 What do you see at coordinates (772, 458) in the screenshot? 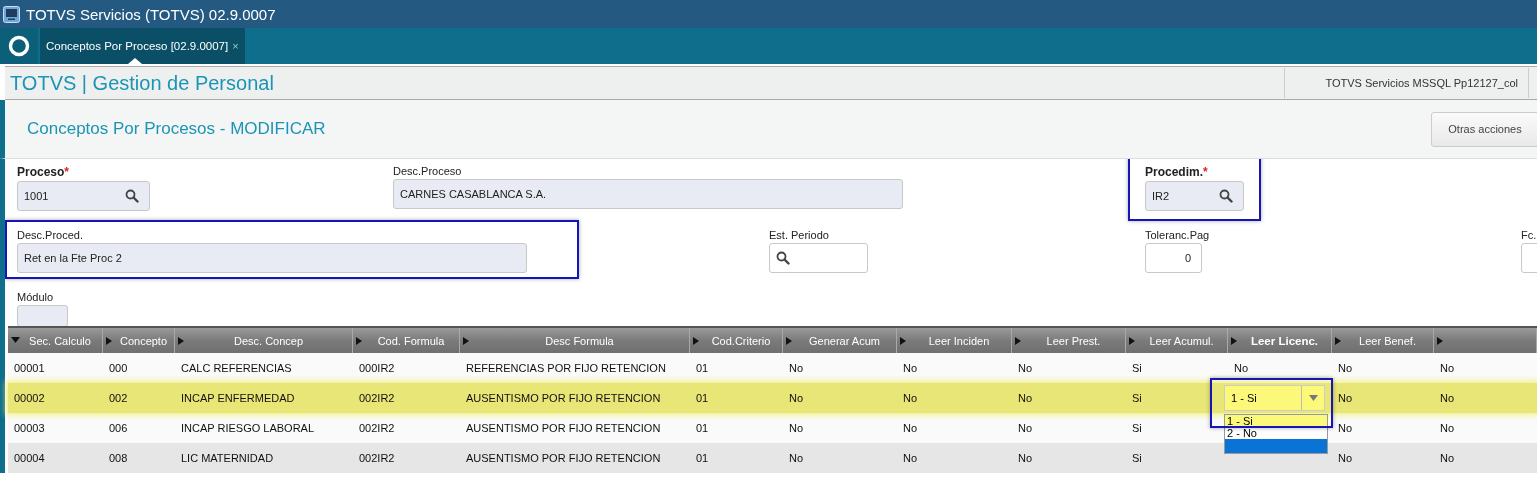
I see `table-row: 00004 008 LIC MATERNIDAD 002IR2 AUSENTISMO POR FIJO RETENCION 01 No No No Si No No` at bounding box center [772, 458].